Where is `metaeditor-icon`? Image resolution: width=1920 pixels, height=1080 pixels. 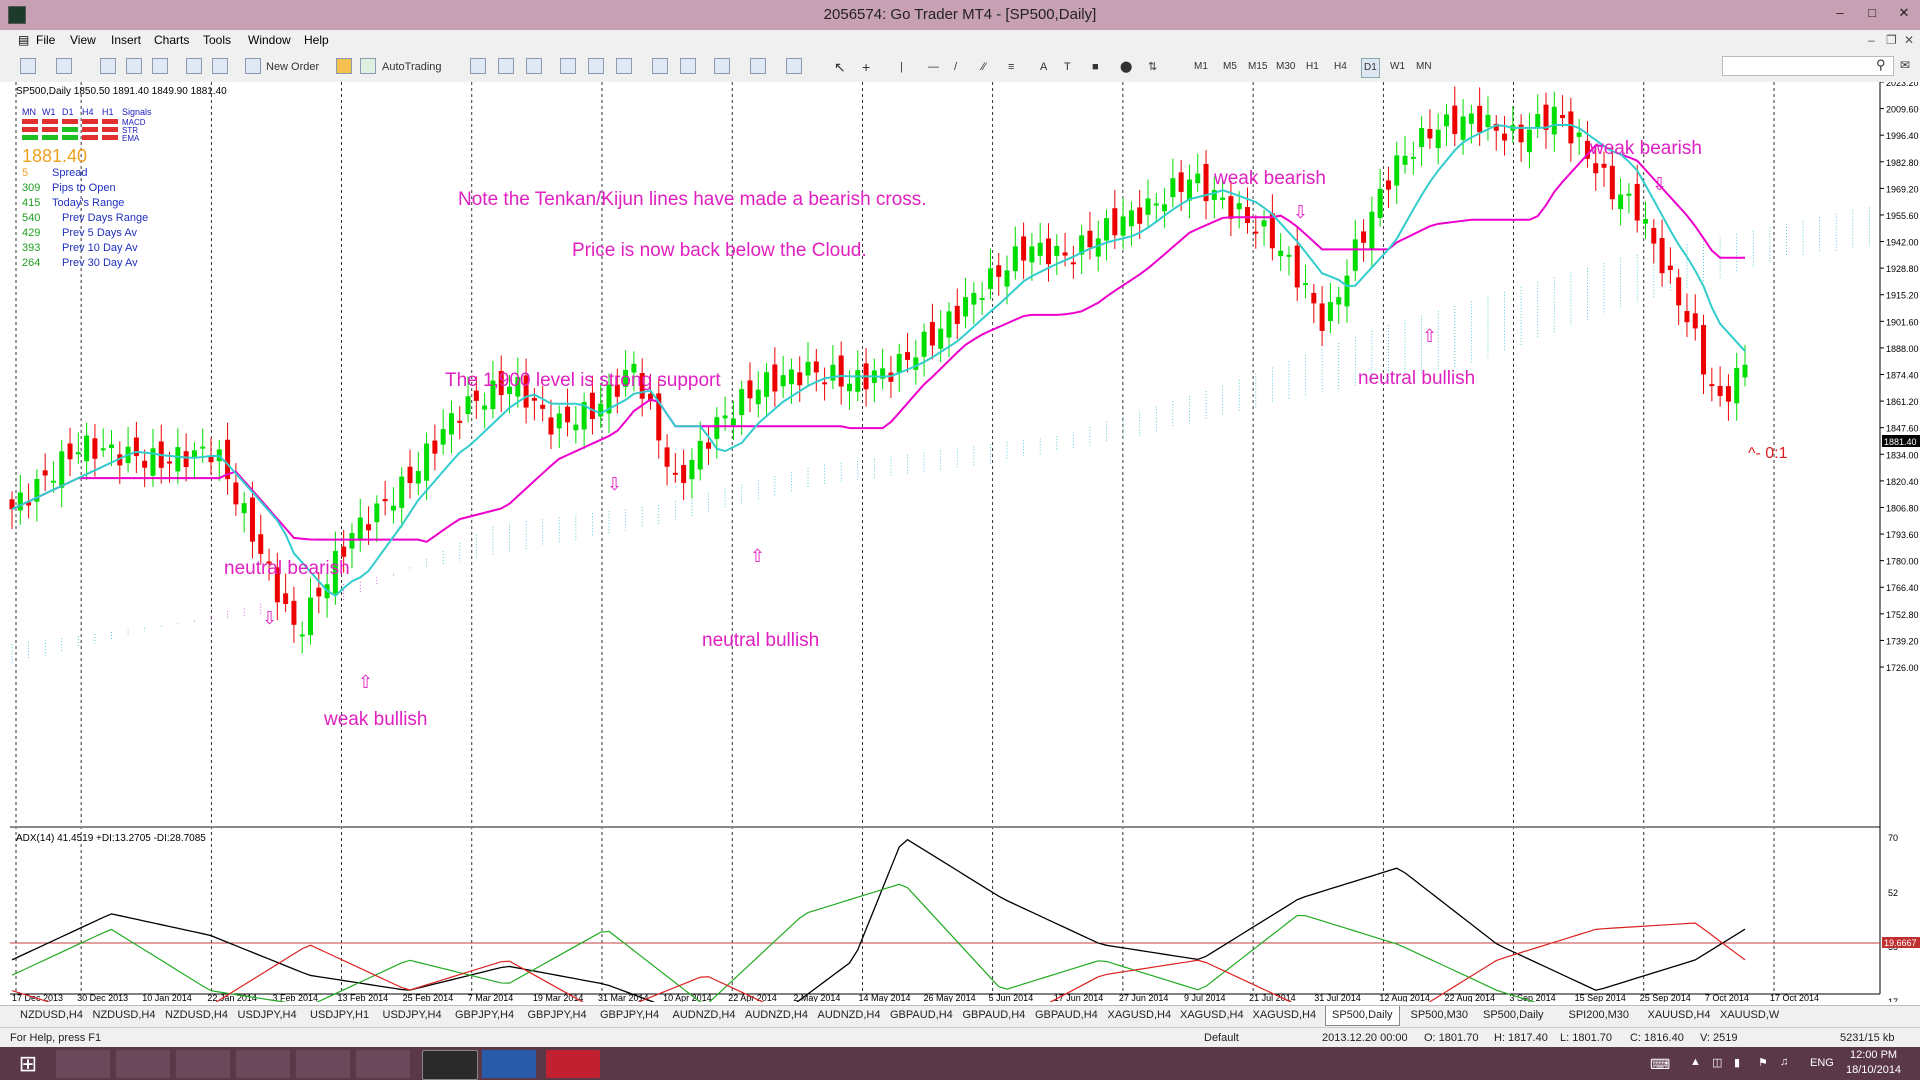
metaeditor-icon is located at coordinates (344, 66).